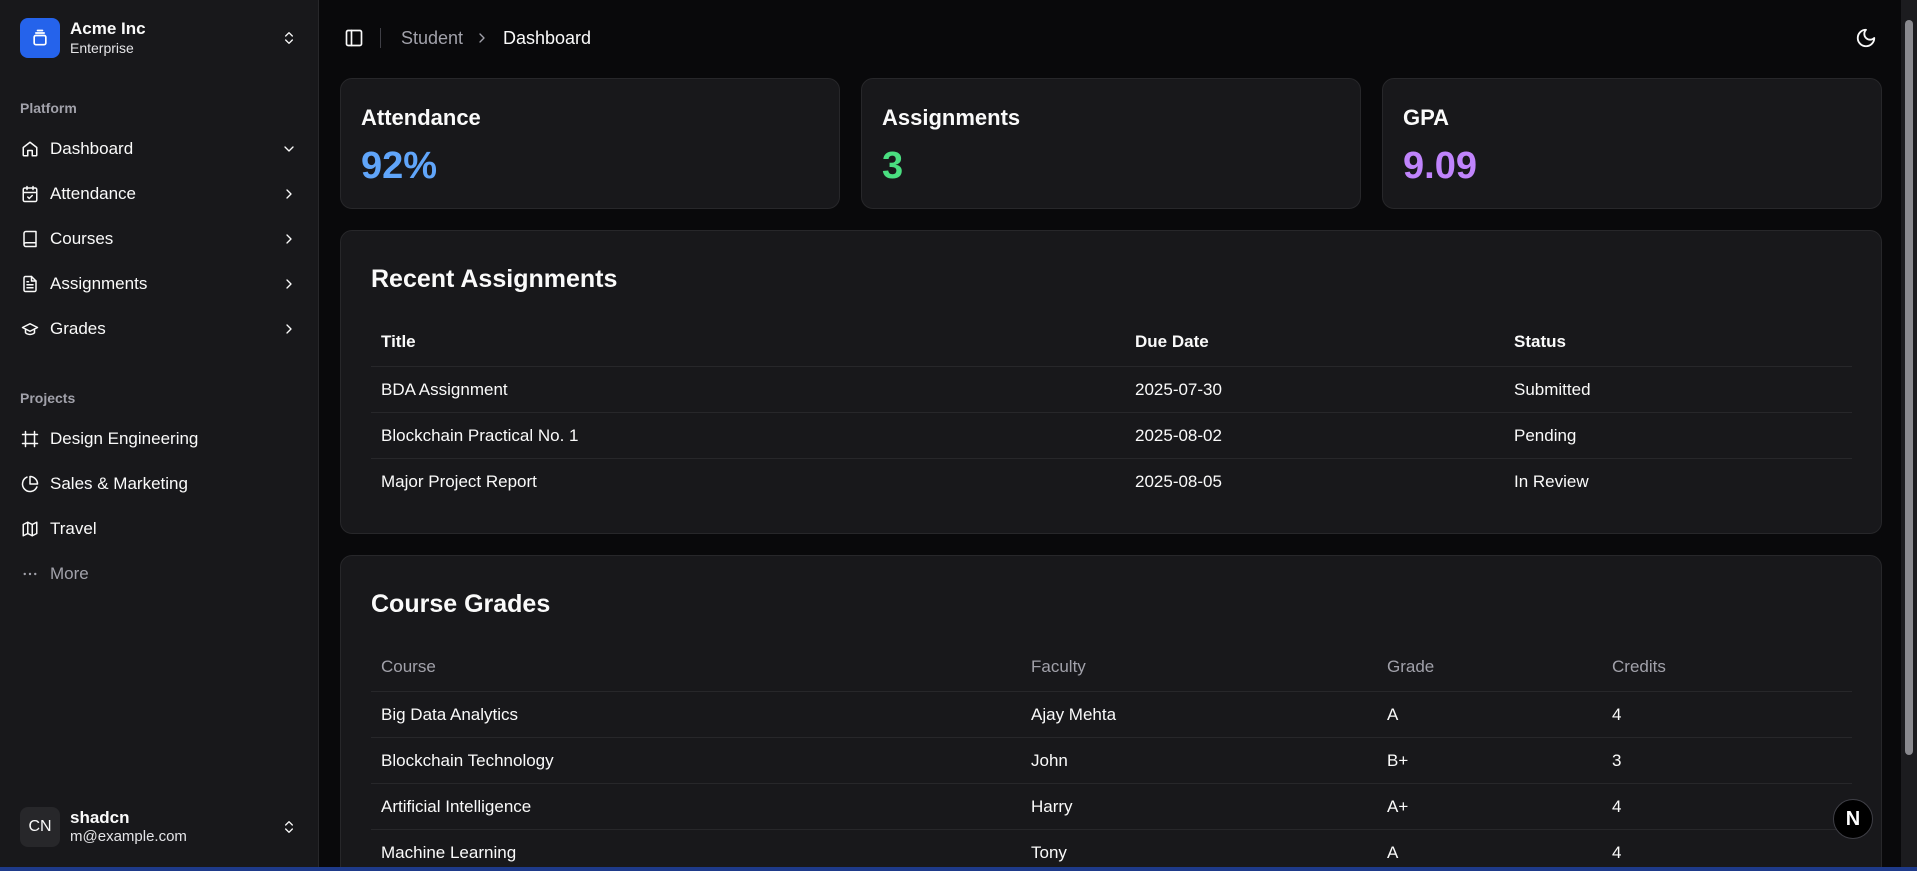 This screenshot has height=871, width=1917. Describe the element at coordinates (100, 817) in the screenshot. I see `user-name: shadcn` at that location.